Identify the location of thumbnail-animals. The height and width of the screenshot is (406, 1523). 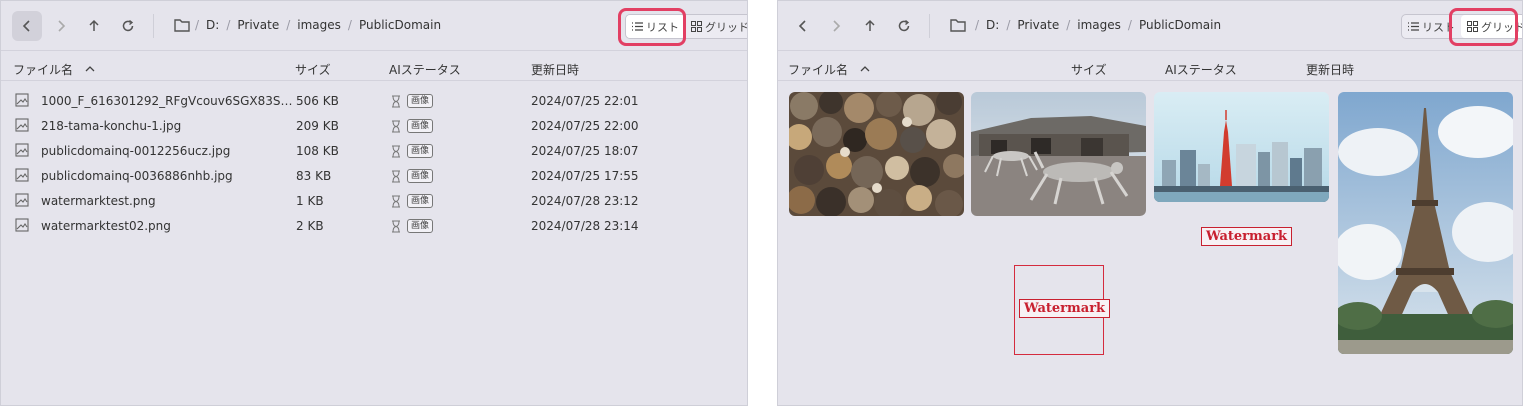
(876, 154).